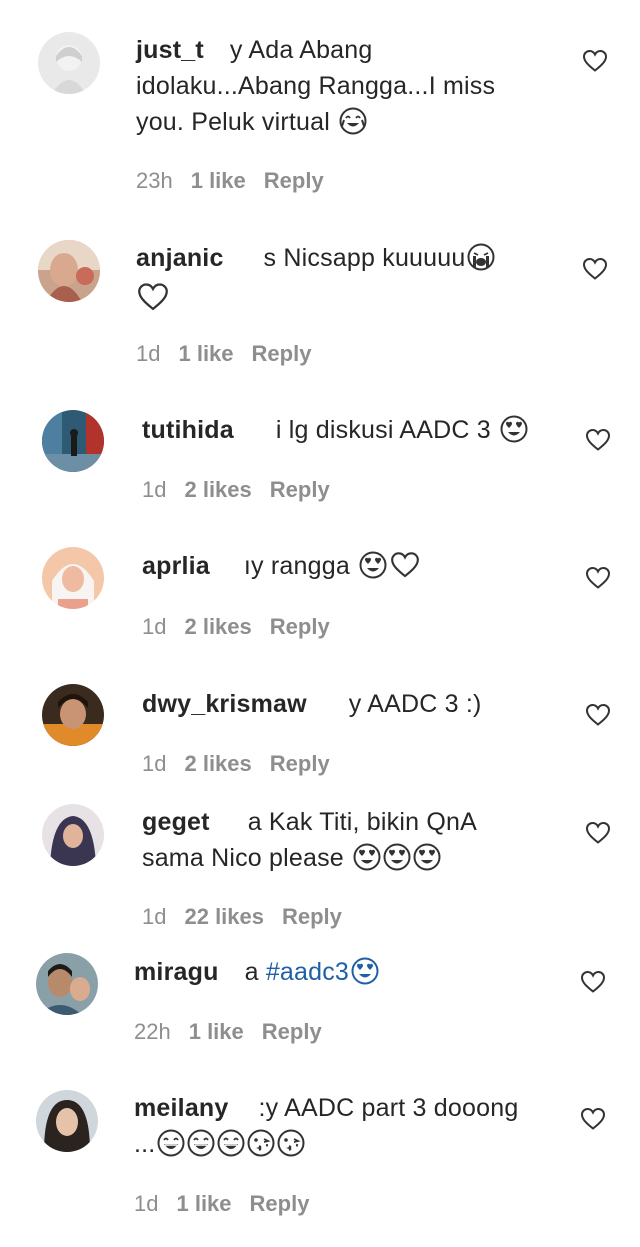  I want to click on comment-line: sama Nico please, so click(243, 858).